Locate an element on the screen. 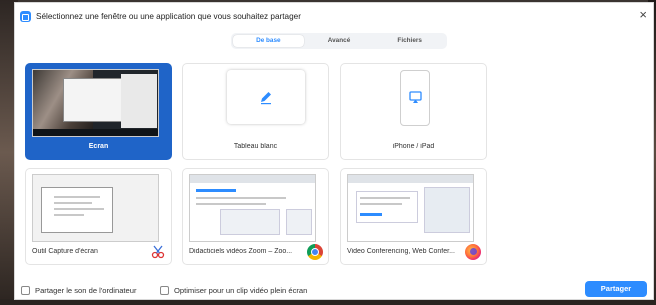 The height and width of the screenshot is (305, 656). airplay-icon is located at coordinates (415, 97).